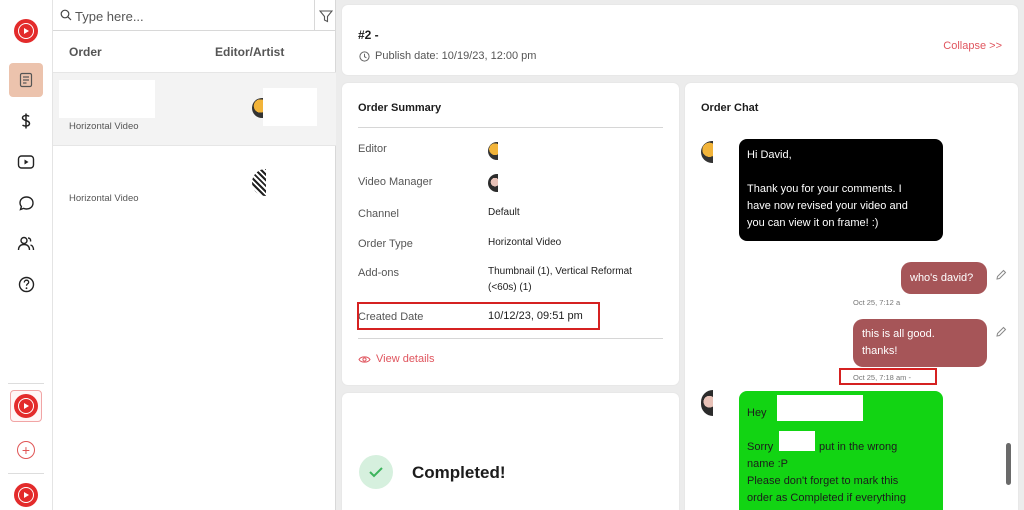  I want to click on chat-message-text: Please don't forget to mark this, so click(823, 481).